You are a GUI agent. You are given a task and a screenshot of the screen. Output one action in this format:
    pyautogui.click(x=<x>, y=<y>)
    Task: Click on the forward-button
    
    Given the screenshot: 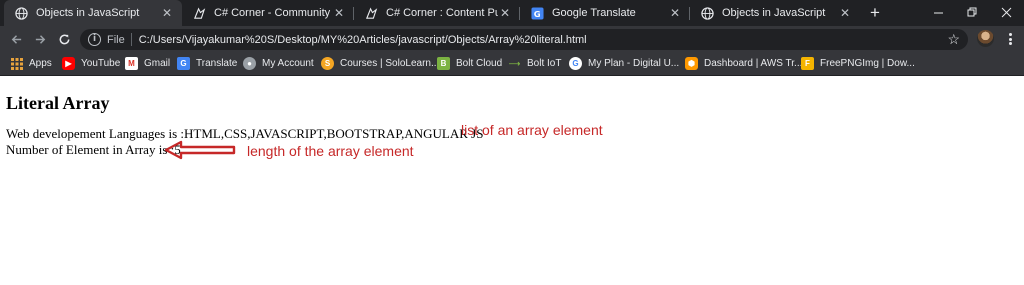 What is the action you would take?
    pyautogui.click(x=40, y=39)
    